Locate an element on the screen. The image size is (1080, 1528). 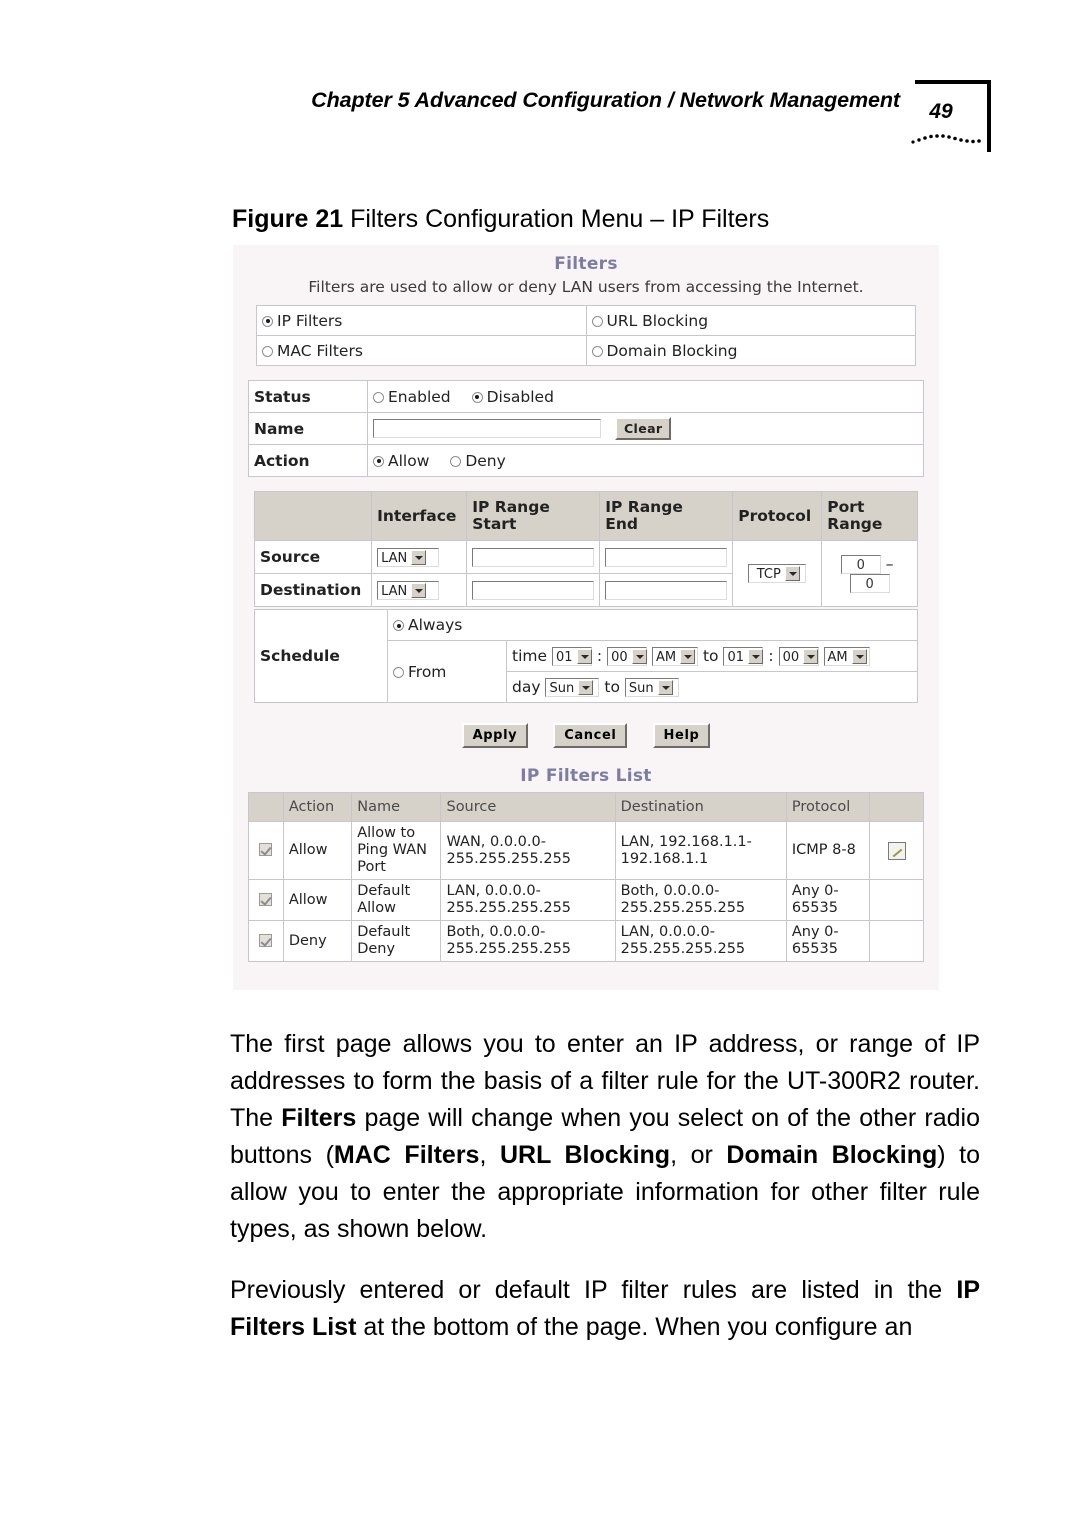
schedule-end-ampm-select: AM is located at coordinates (846, 656).